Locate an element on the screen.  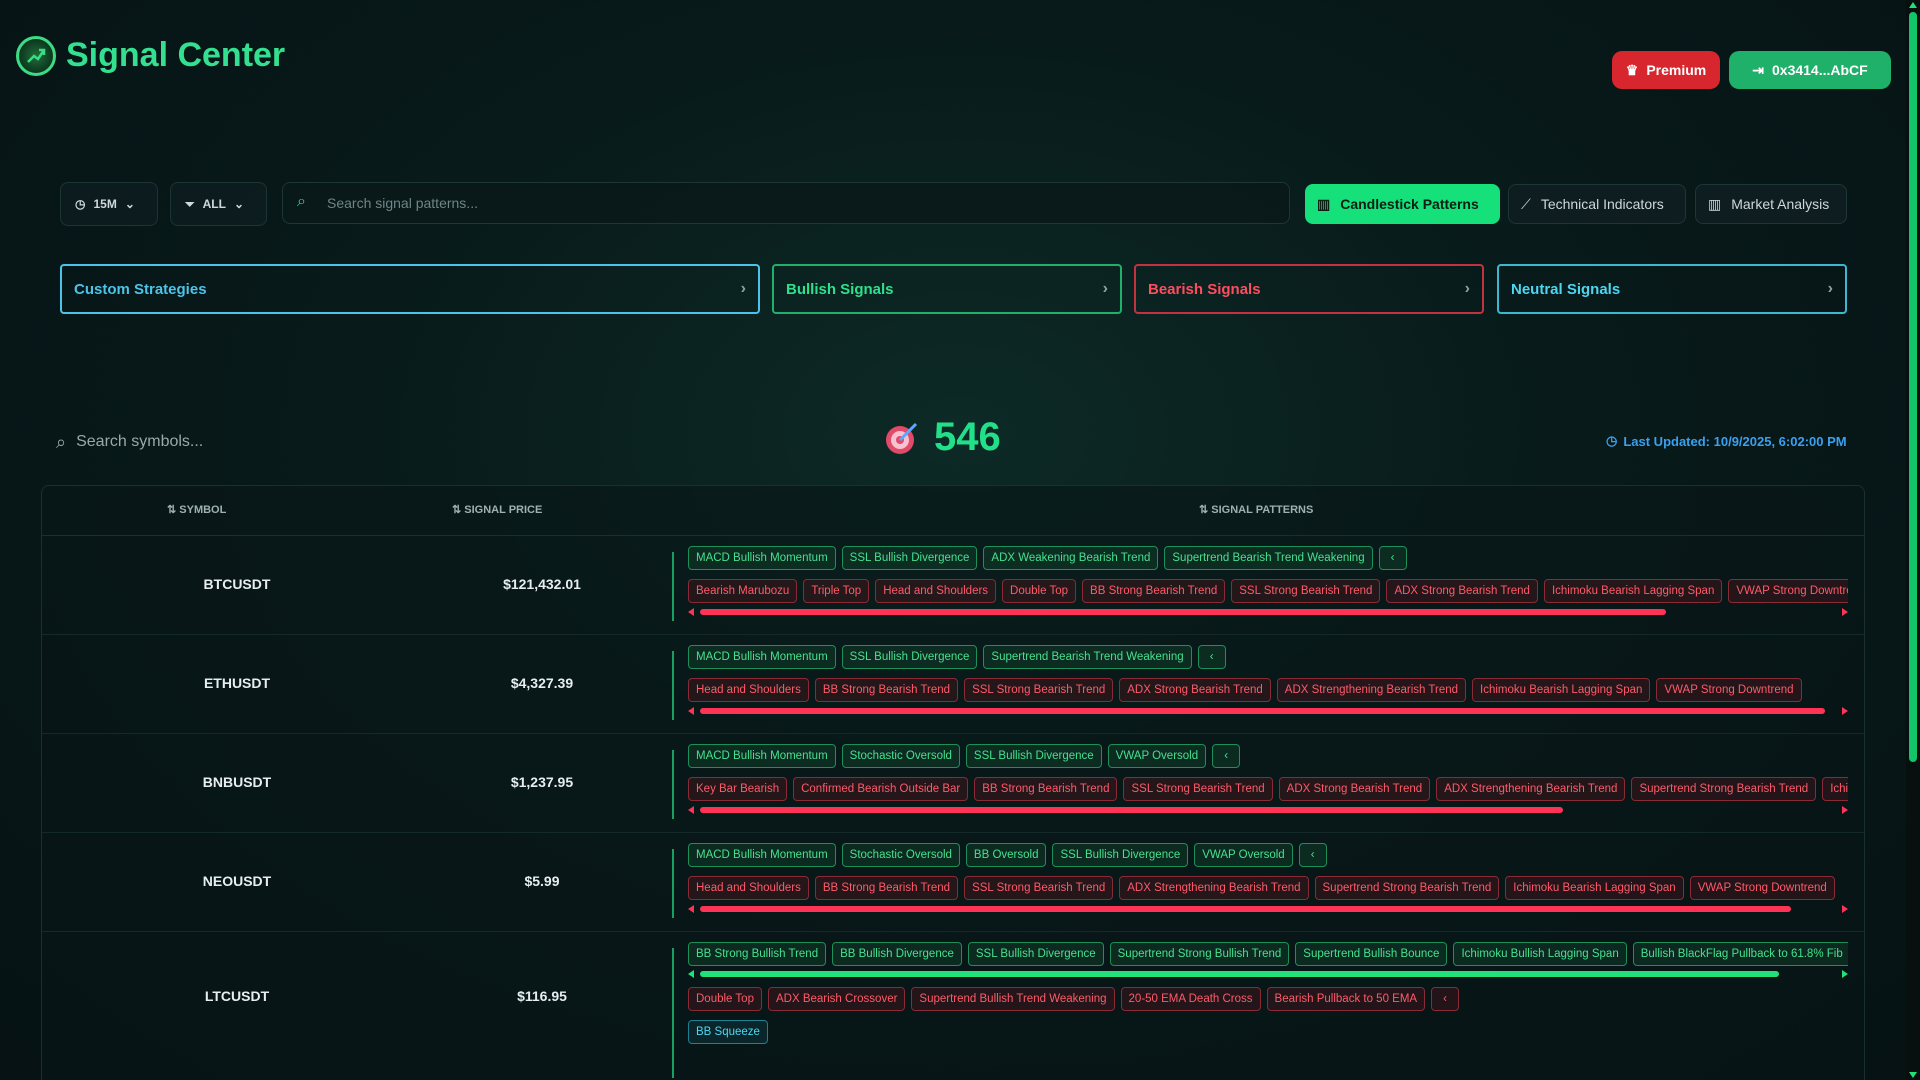
scroll-down-icon is located at coordinates (1913, 1075).